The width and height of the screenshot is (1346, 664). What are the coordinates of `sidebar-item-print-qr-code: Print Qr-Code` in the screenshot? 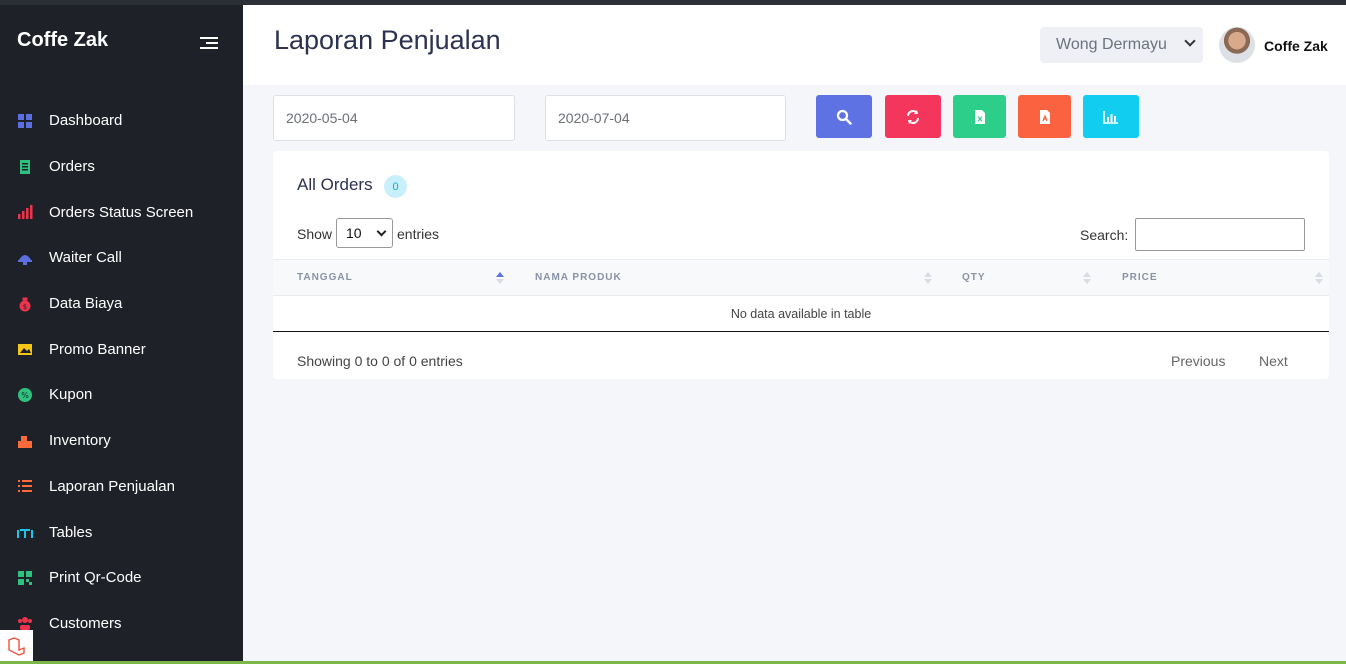 It's located at (121, 578).